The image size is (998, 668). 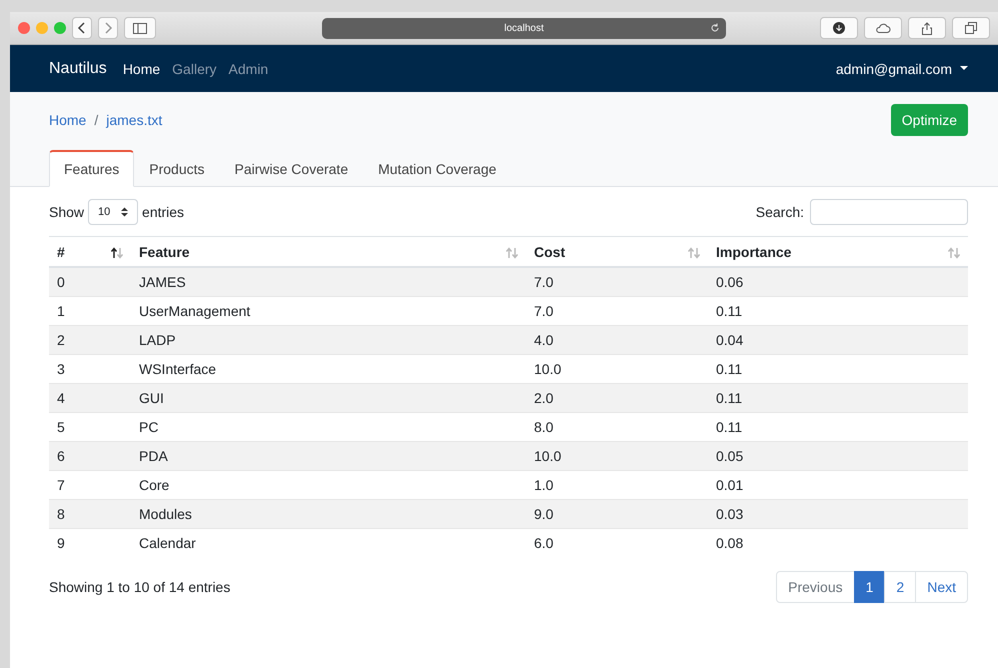 What do you see at coordinates (617, 398) in the screenshot?
I see `table-cell: 2.0` at bounding box center [617, 398].